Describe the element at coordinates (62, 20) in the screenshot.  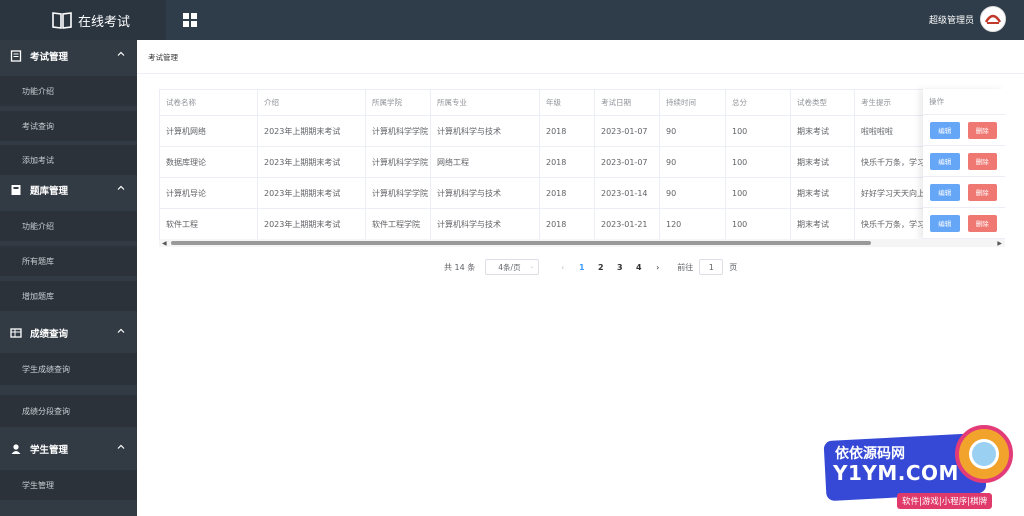
I see `book-open-icon` at that location.